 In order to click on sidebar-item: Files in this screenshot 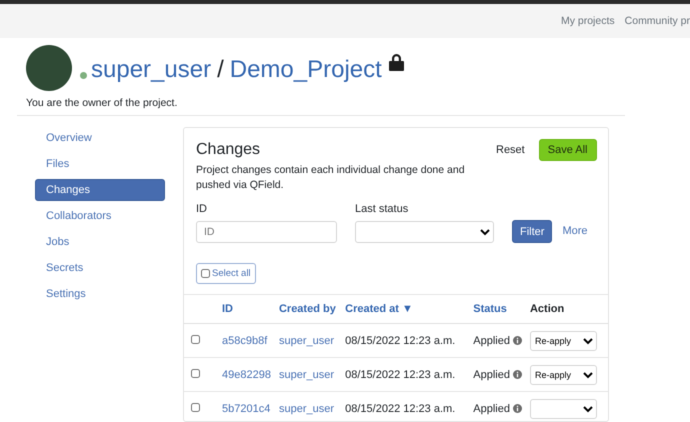, I will do `click(100, 164)`.